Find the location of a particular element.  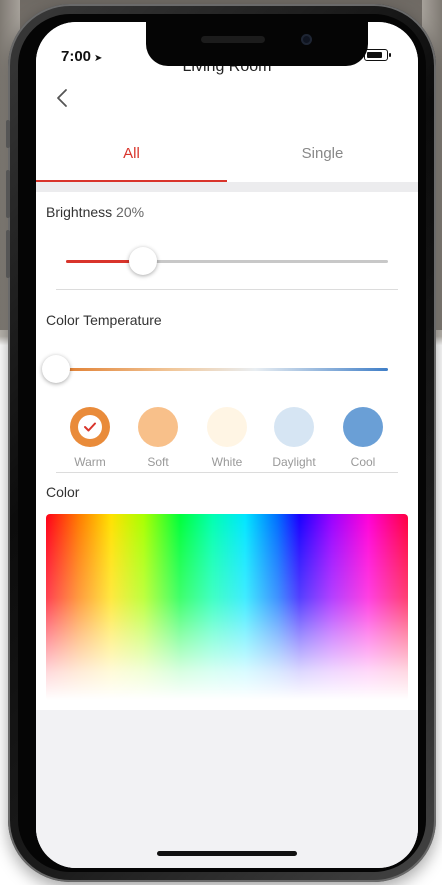

tab-all: All is located at coordinates (131, 153).